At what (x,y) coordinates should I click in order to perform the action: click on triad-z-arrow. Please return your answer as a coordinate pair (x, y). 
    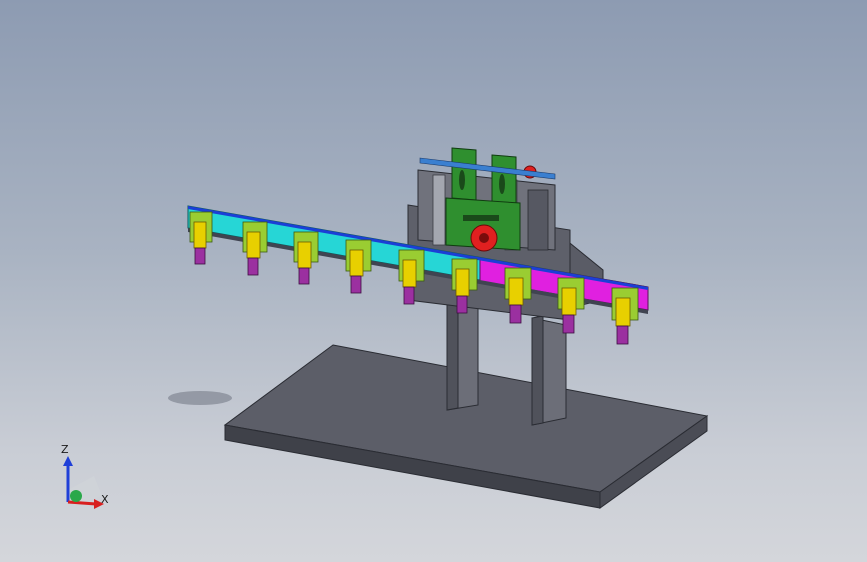
    Looking at the image, I should click on (68, 461).